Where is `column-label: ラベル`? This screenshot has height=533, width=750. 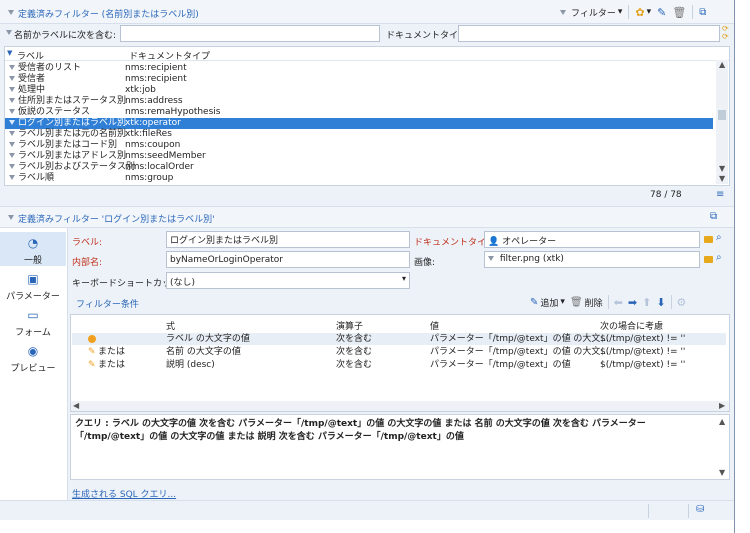 column-label: ラベル is located at coordinates (30, 55).